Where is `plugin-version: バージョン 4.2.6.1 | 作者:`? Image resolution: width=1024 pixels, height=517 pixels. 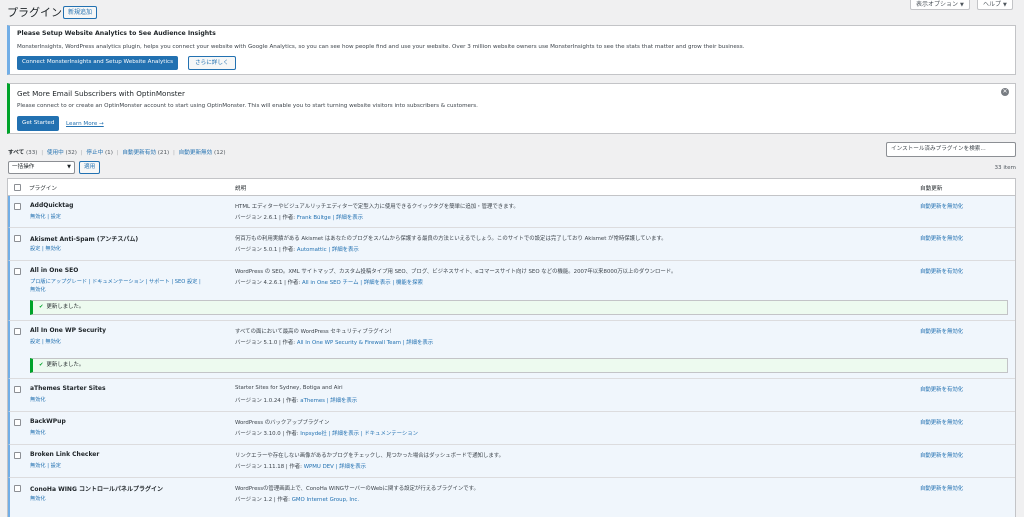 plugin-version: バージョン 4.2.6.1 | 作者: is located at coordinates (268, 283).